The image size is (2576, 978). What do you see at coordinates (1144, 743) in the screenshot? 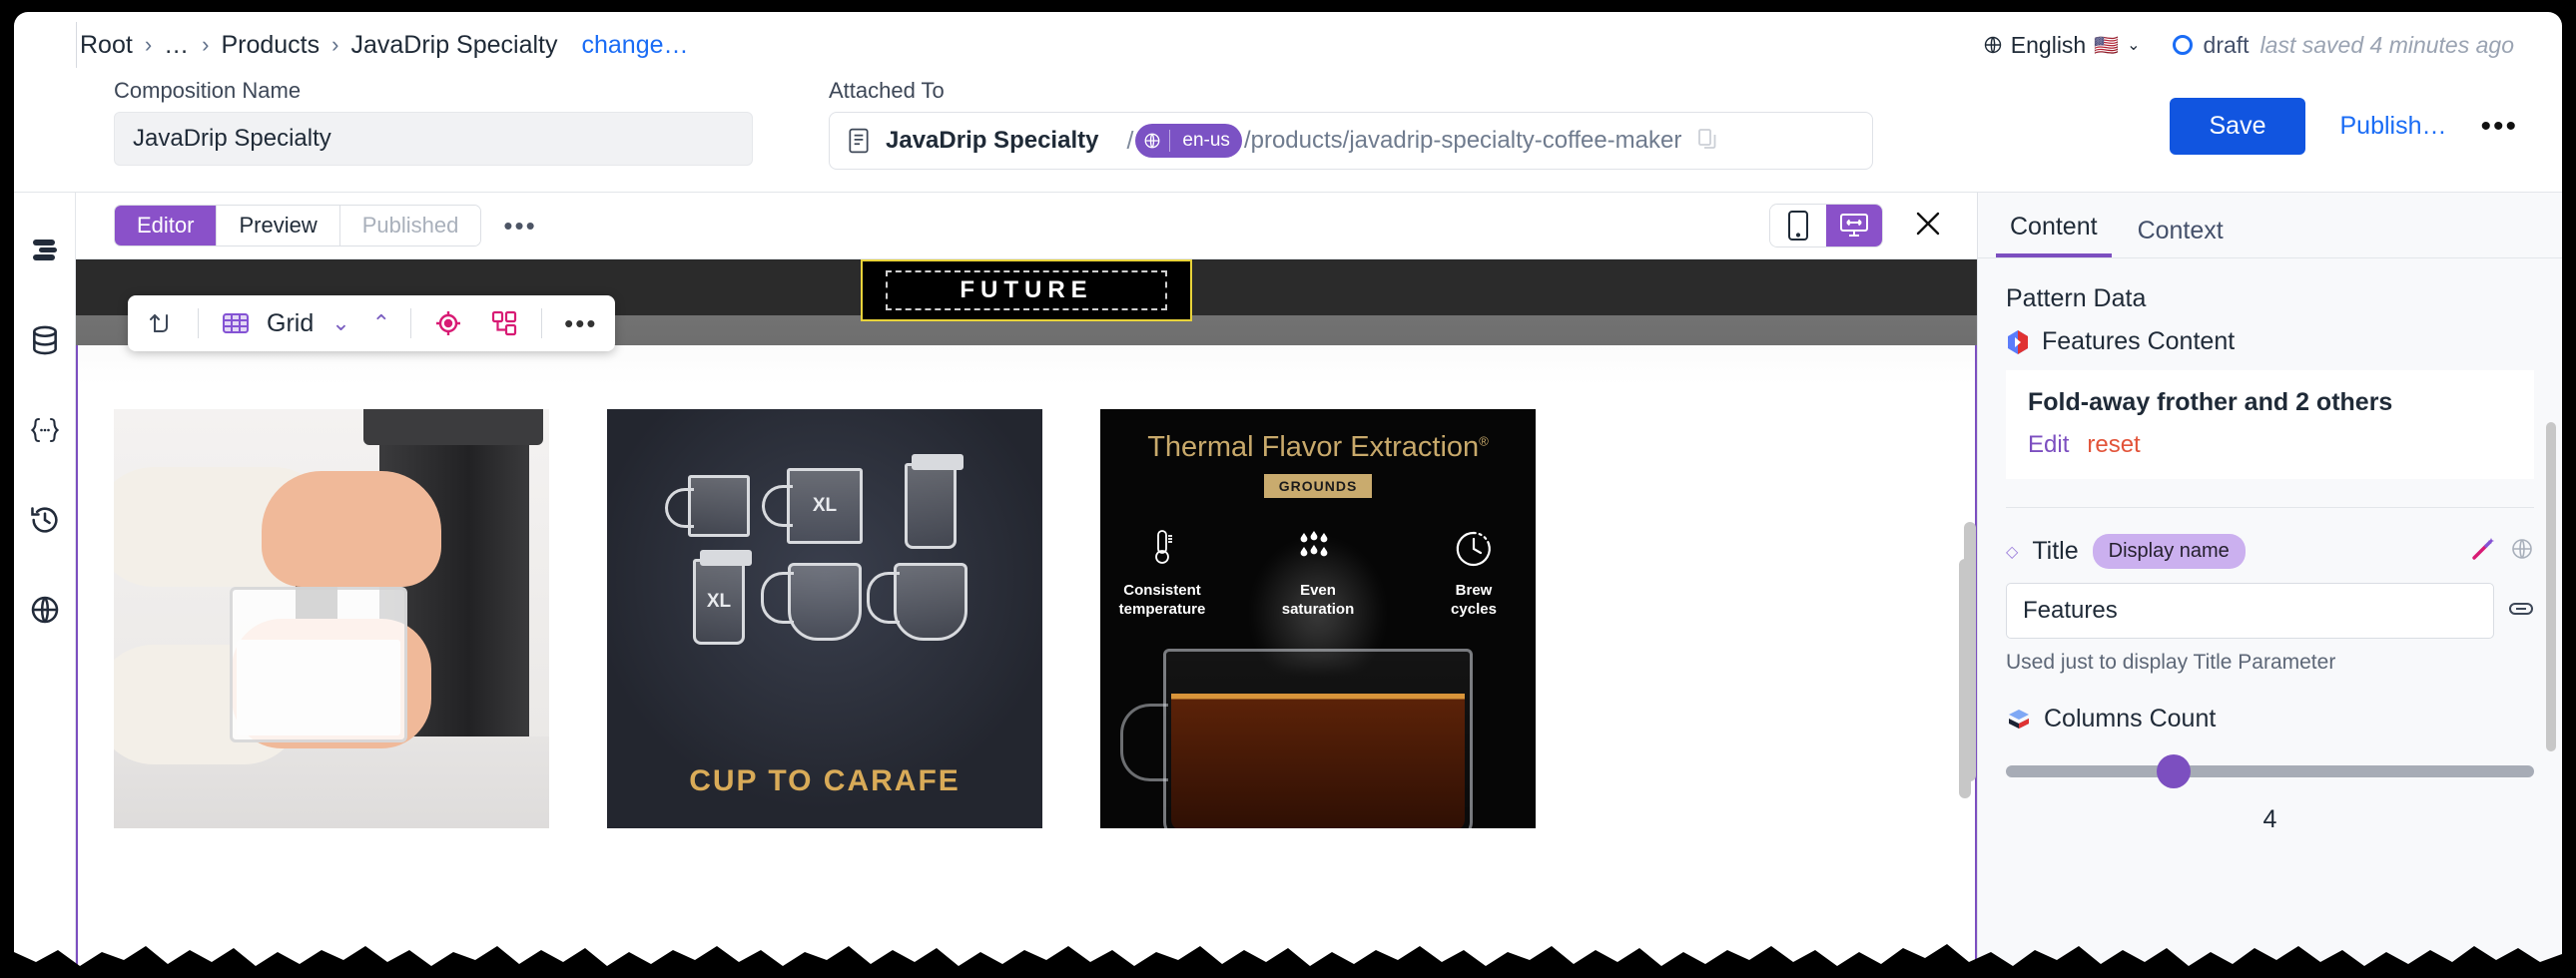
I see `mug-handle` at bounding box center [1144, 743].